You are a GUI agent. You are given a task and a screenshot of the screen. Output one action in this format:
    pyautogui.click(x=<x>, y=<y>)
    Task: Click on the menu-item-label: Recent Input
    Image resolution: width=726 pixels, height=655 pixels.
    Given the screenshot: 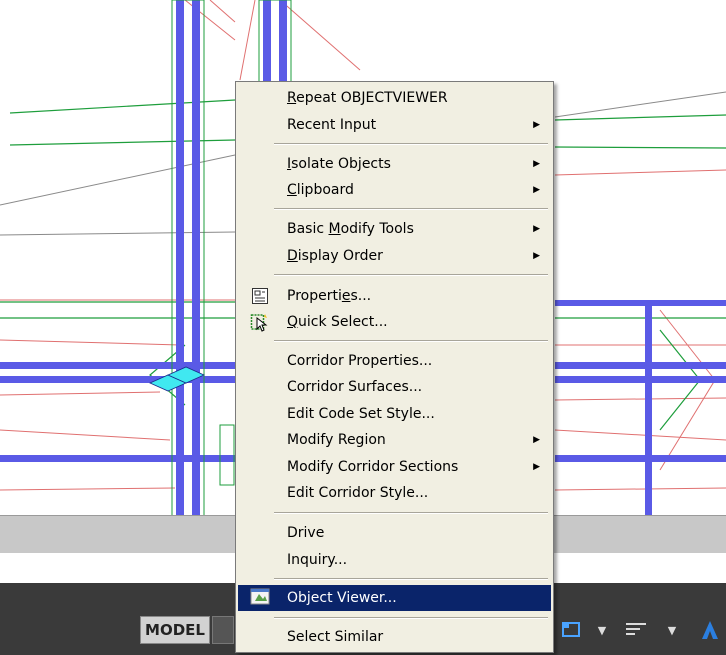 What is the action you would take?
    pyautogui.click(x=332, y=125)
    